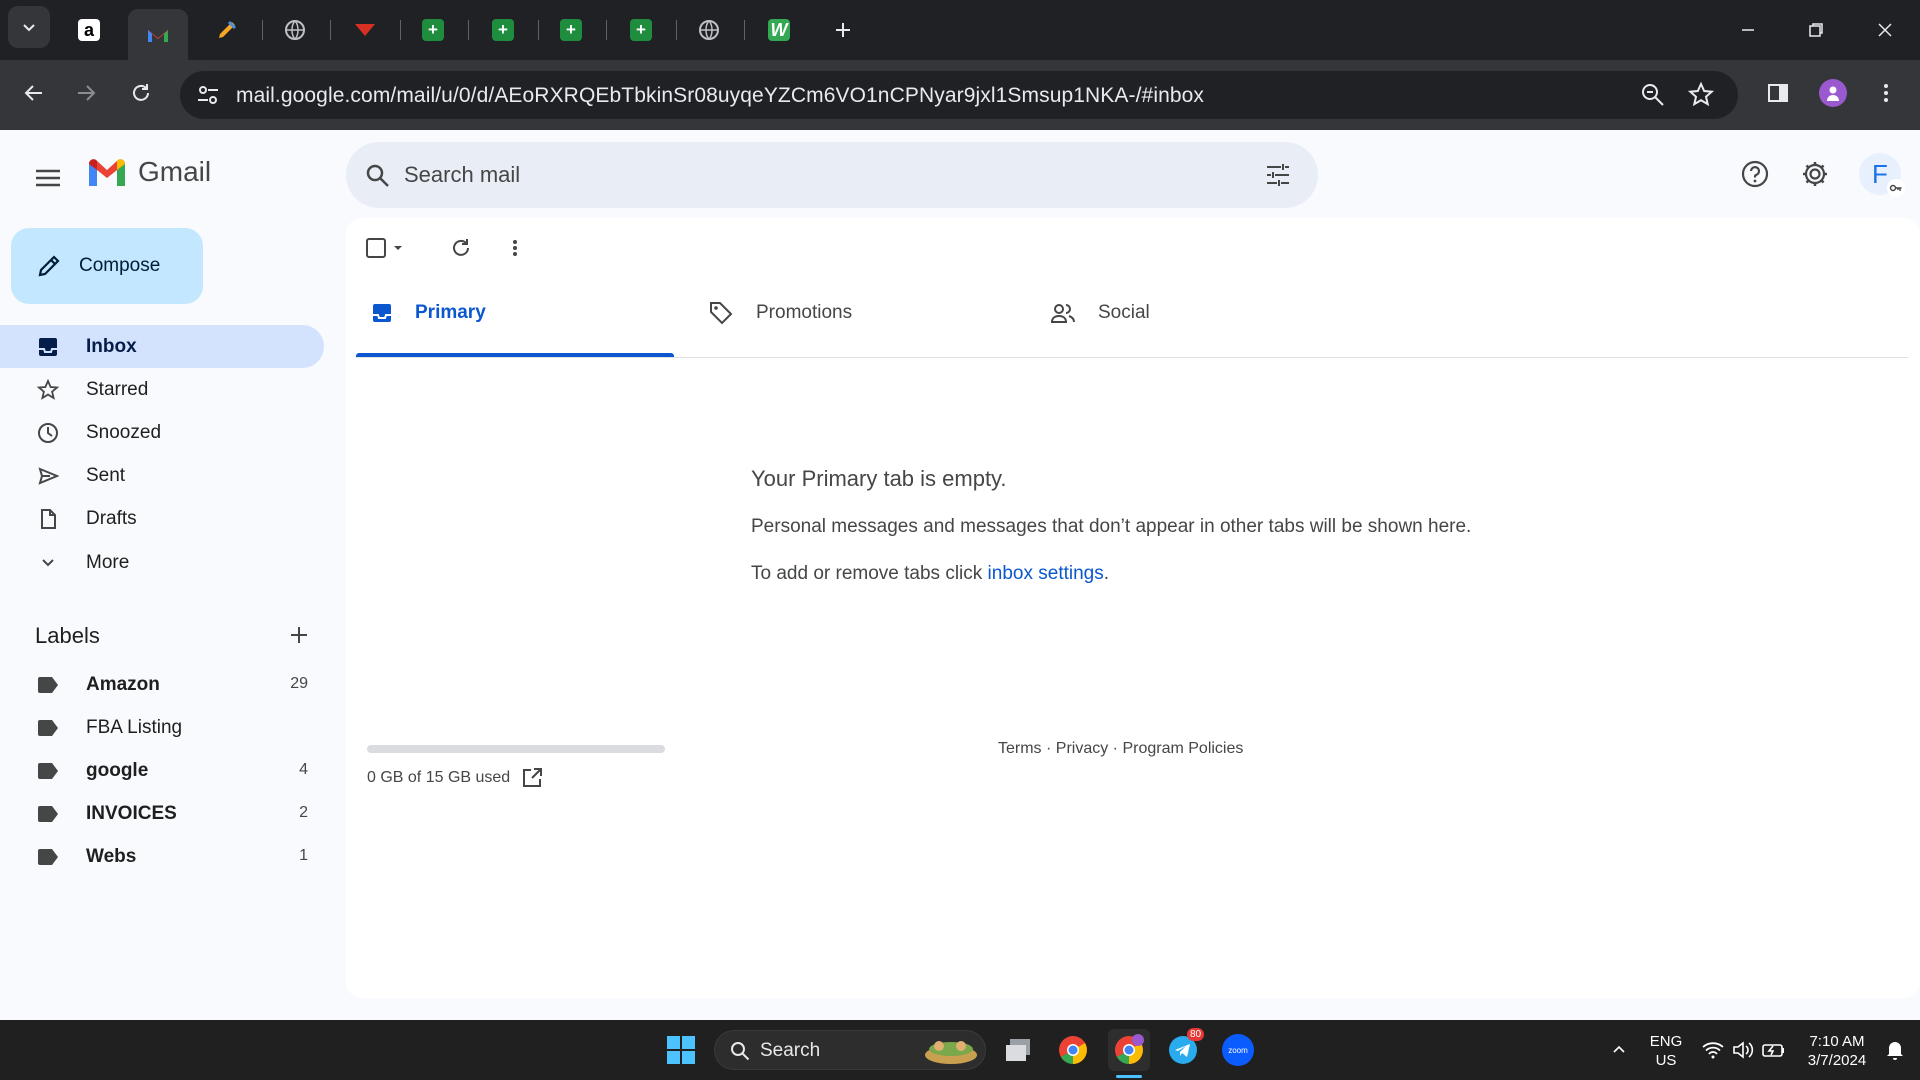 Image resolution: width=1920 pixels, height=1080 pixels. Describe the element at coordinates (1182, 748) in the screenshot. I see `program-policies-link: Program Policies` at that location.